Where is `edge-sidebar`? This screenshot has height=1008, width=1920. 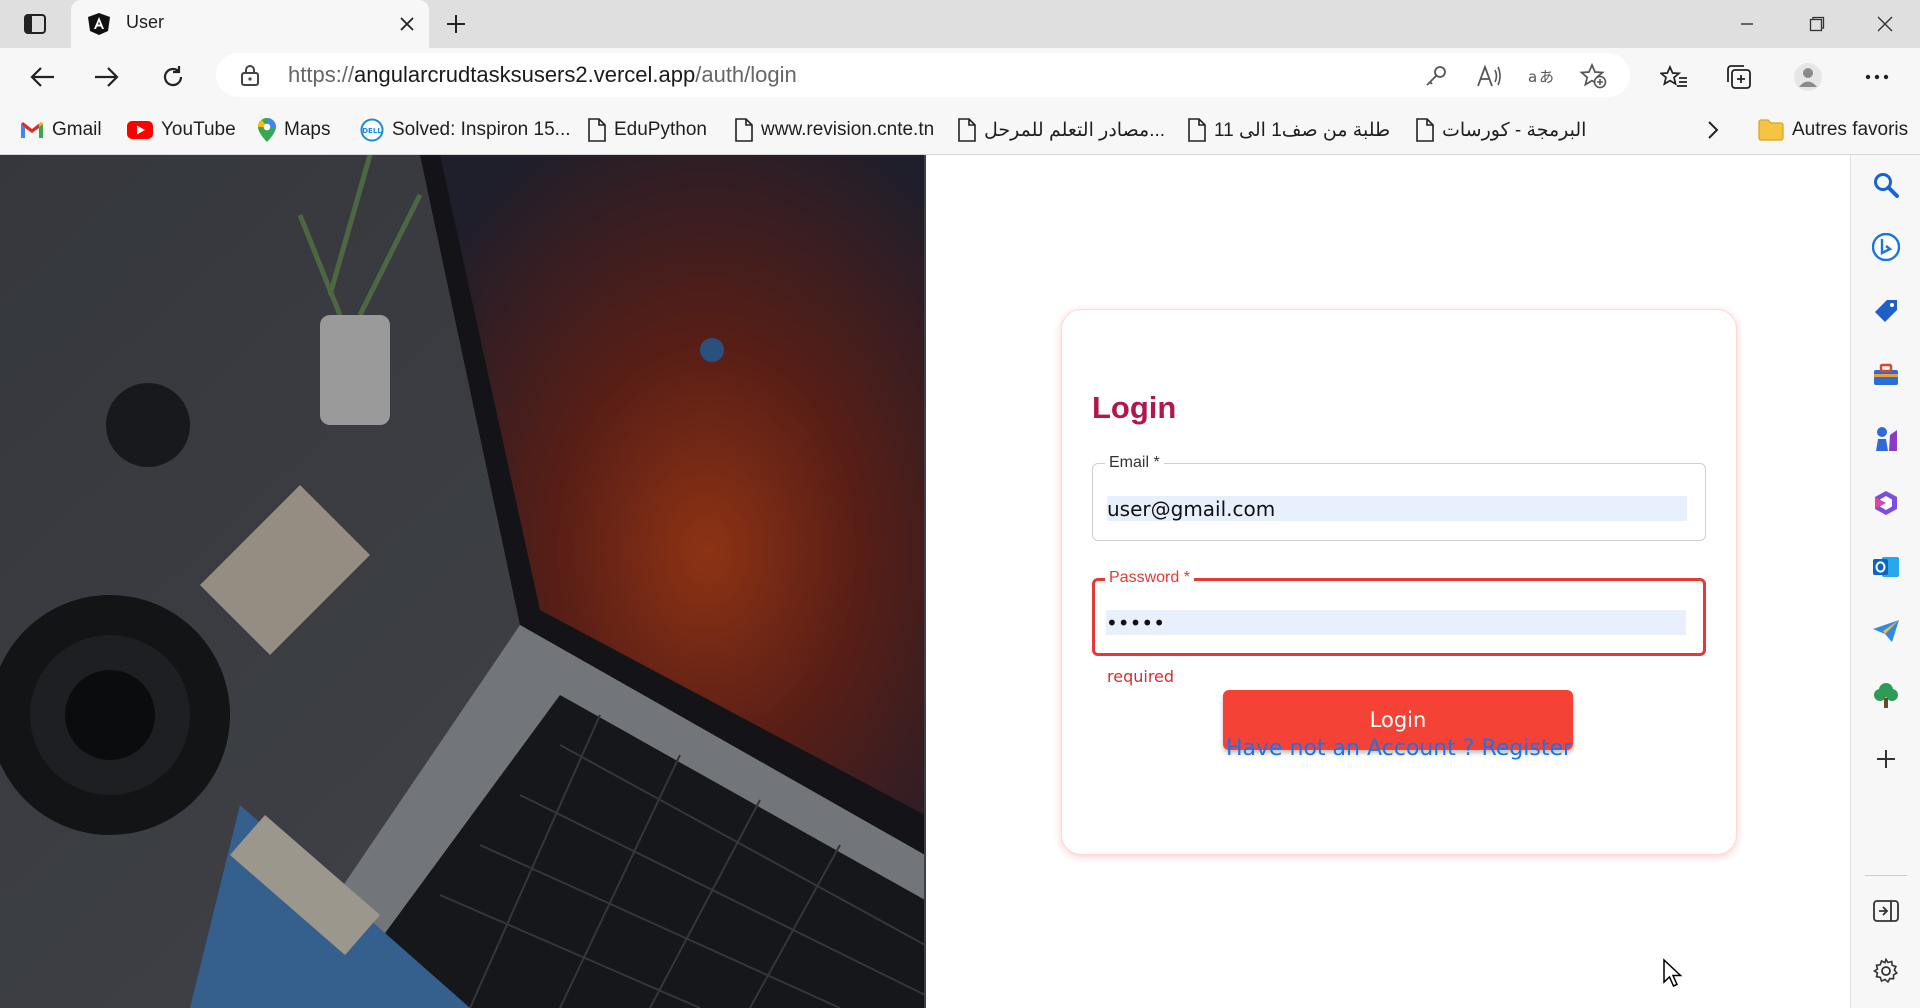
edge-sidebar is located at coordinates (1885, 581).